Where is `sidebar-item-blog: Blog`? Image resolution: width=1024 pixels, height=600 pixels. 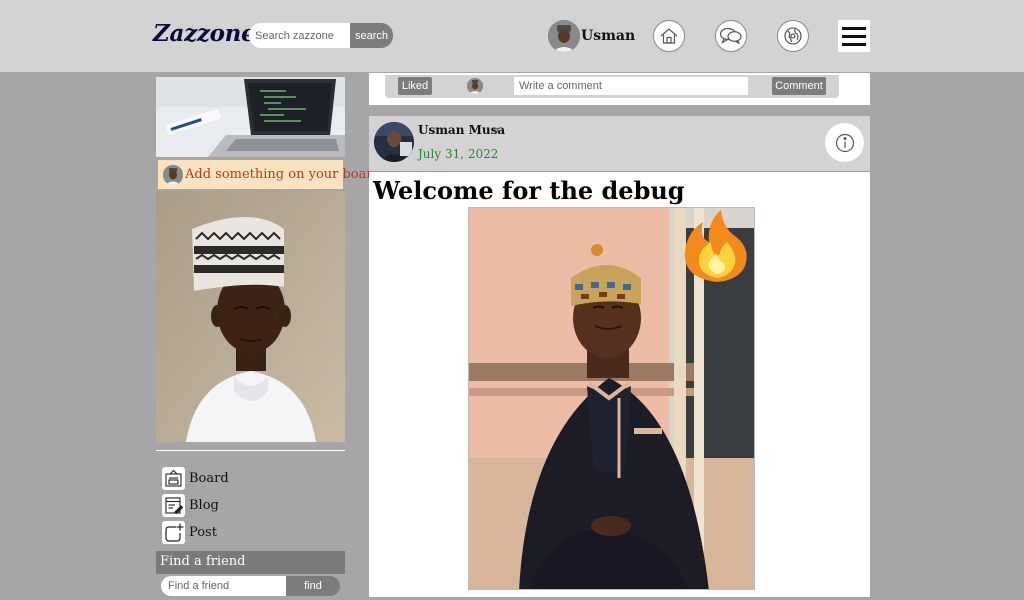
sidebar-item-blog: Blog is located at coordinates (190, 505).